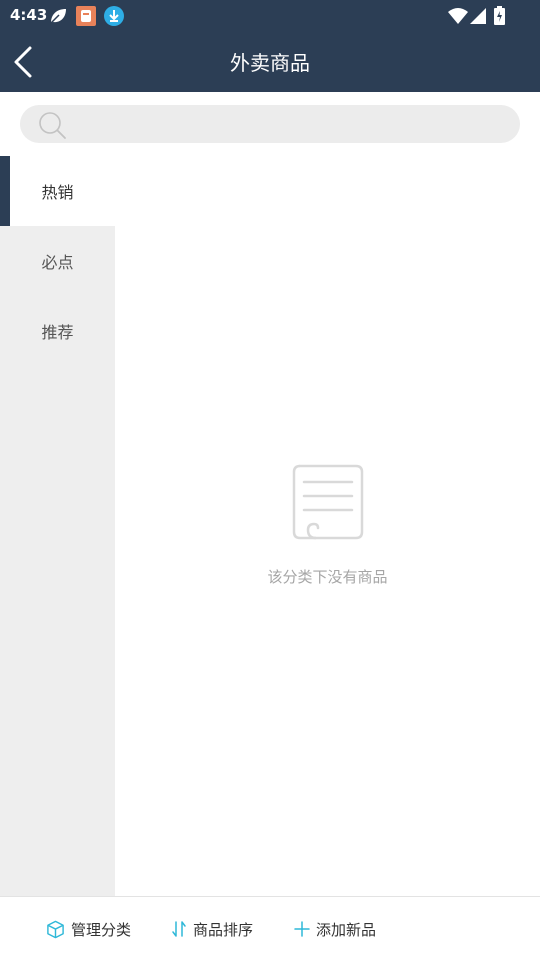  What do you see at coordinates (58, 16) in the screenshot?
I see `leaf-icon` at bounding box center [58, 16].